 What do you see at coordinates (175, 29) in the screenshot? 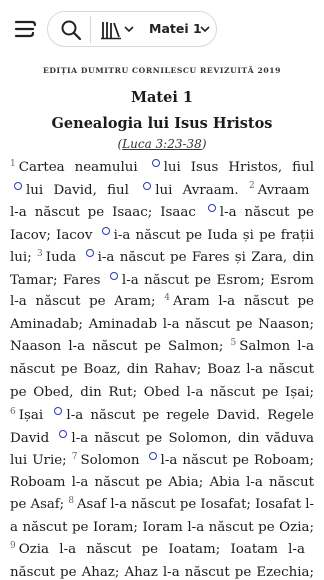
I see `chapter-selector: Matei 1` at bounding box center [175, 29].